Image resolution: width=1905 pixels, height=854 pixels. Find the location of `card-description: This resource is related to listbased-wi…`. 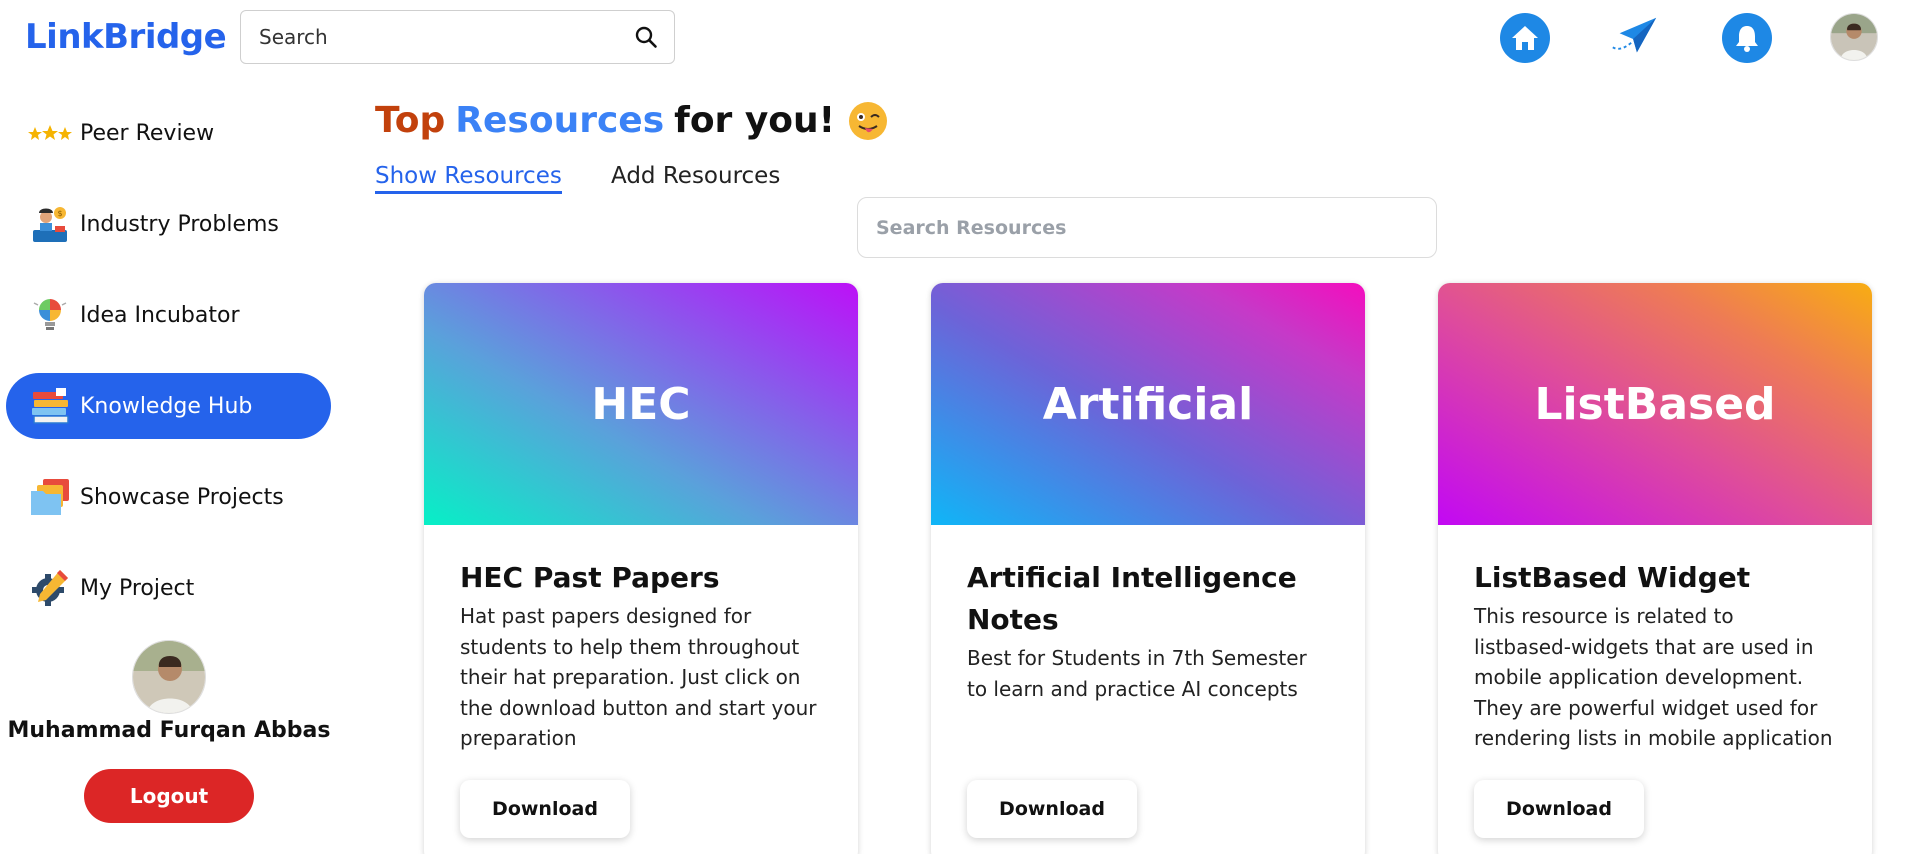

card-description: This resource is related to listbased-wi… is located at coordinates (1653, 677).